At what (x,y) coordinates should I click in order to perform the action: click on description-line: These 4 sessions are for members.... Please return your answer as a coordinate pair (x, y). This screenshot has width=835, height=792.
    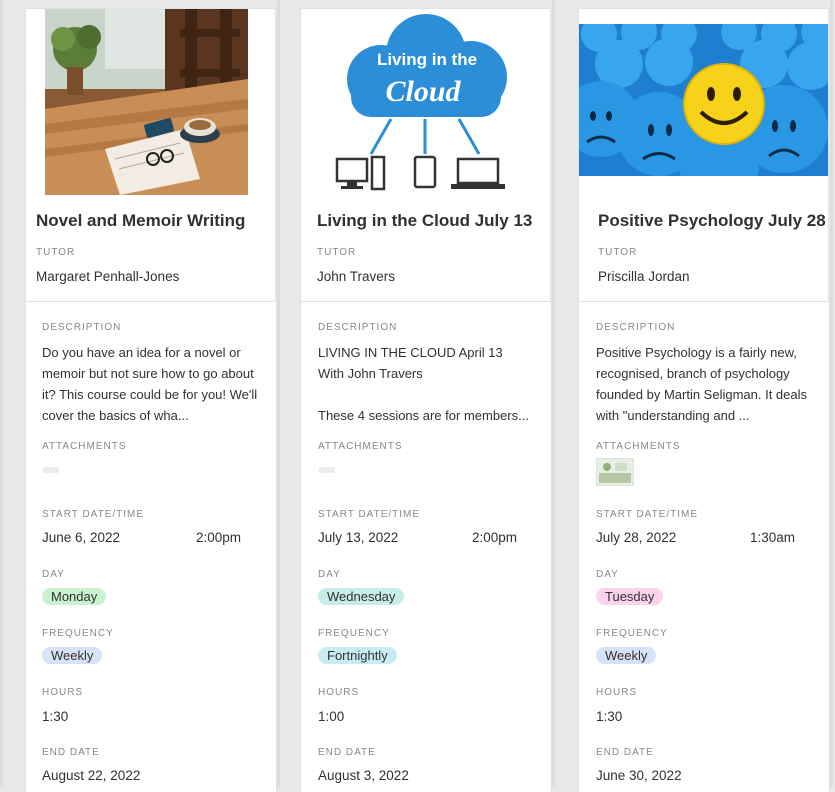
    Looking at the image, I should click on (423, 415).